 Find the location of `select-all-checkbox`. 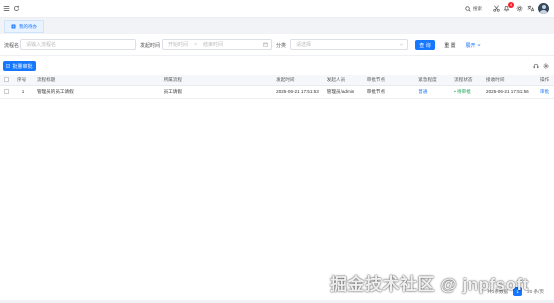

select-all-checkbox is located at coordinates (6, 80).